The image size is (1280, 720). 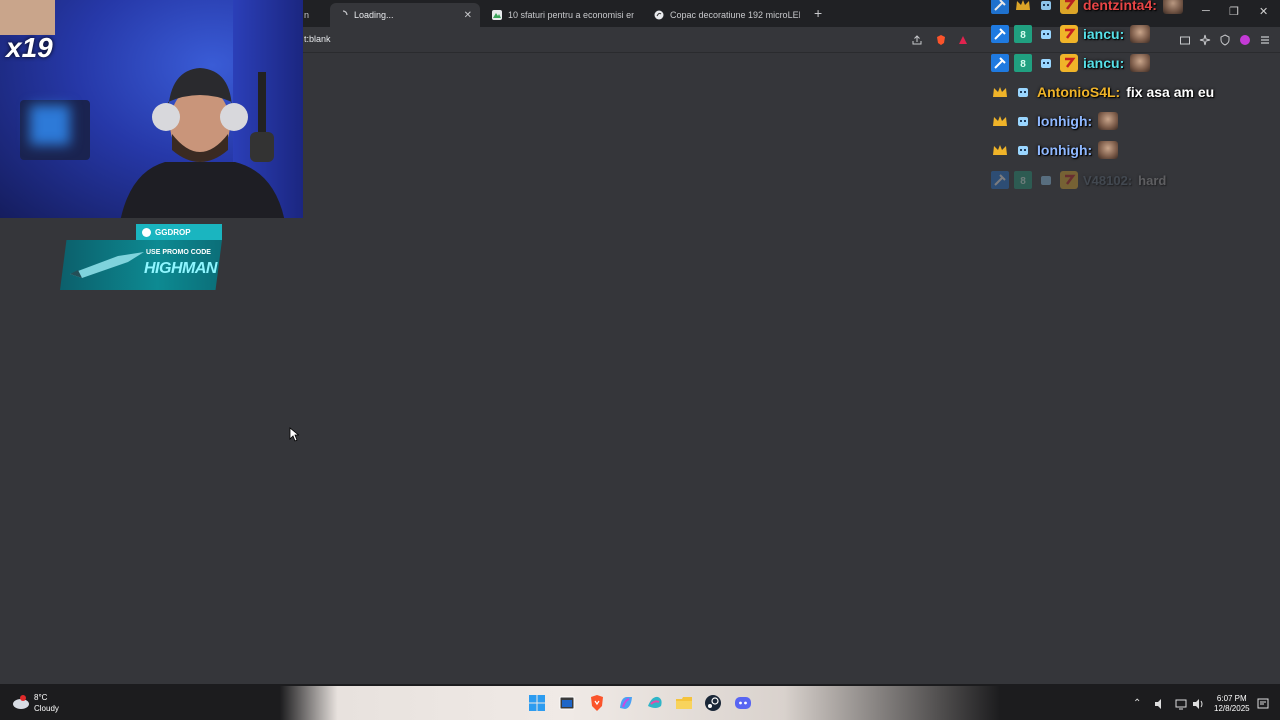 What do you see at coordinates (294, 434) in the screenshot?
I see `mouse-cursor-icon` at bounding box center [294, 434].